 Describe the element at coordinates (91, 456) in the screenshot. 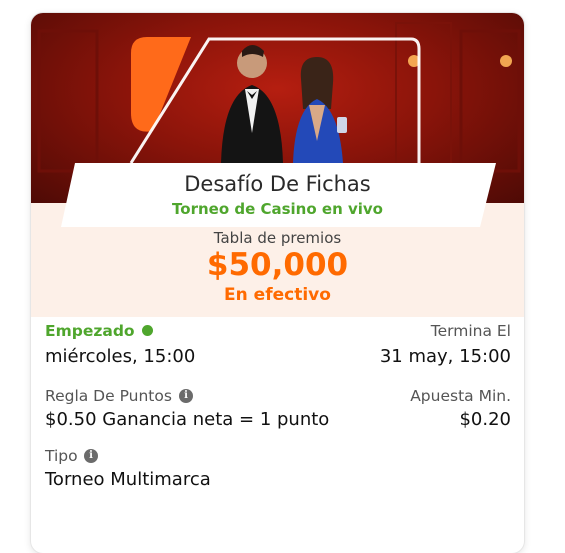

I see `type-info-icon: i` at that location.